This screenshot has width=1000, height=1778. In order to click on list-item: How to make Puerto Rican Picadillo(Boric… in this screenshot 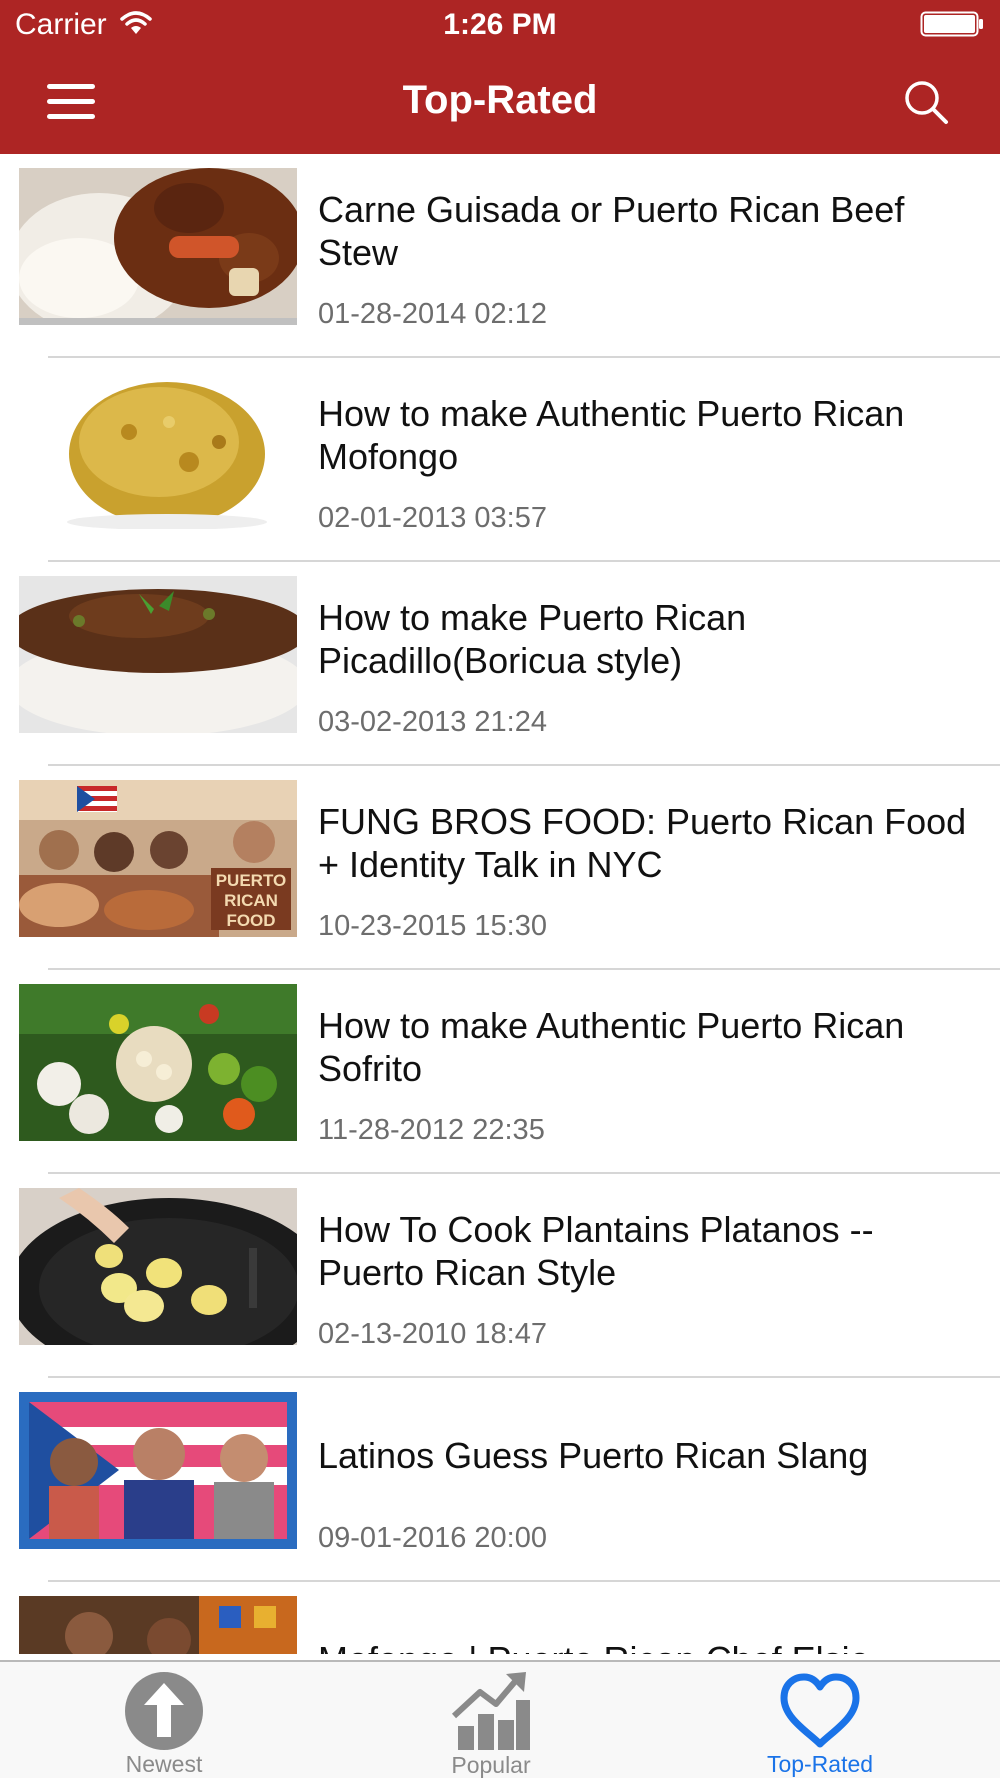, I will do `click(500, 664)`.